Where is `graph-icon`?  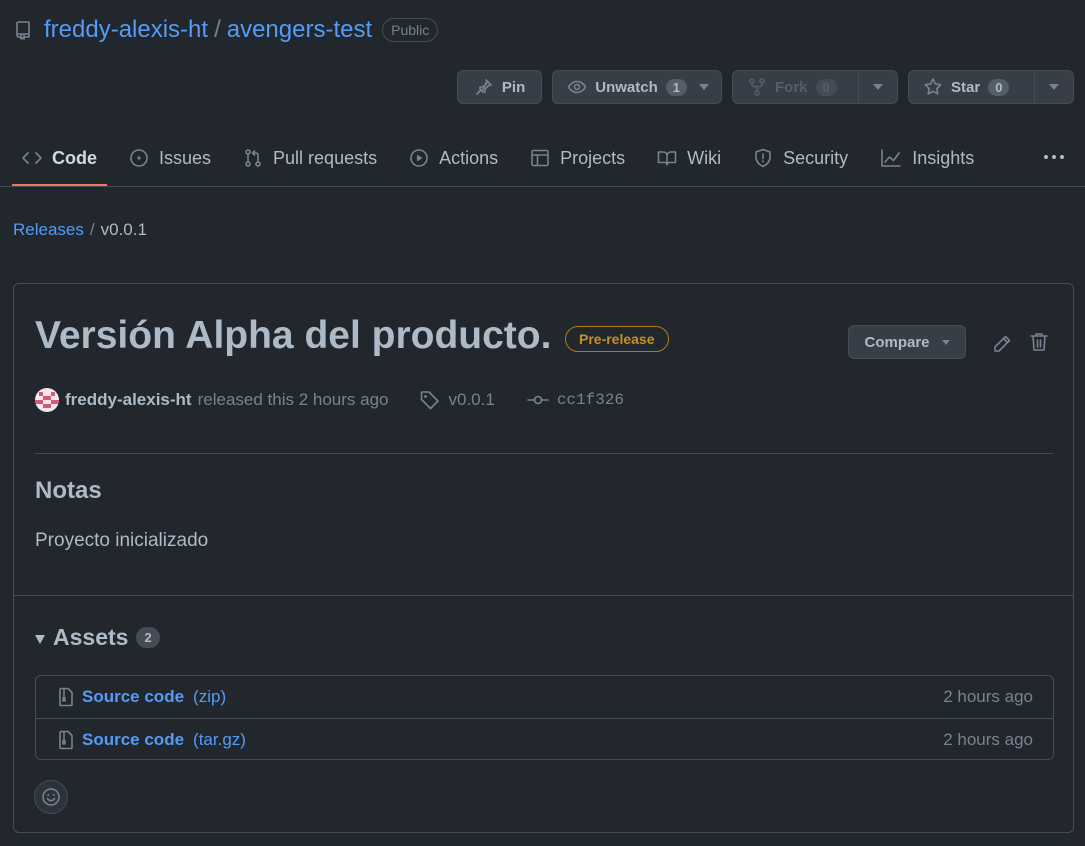
graph-icon is located at coordinates (891, 158).